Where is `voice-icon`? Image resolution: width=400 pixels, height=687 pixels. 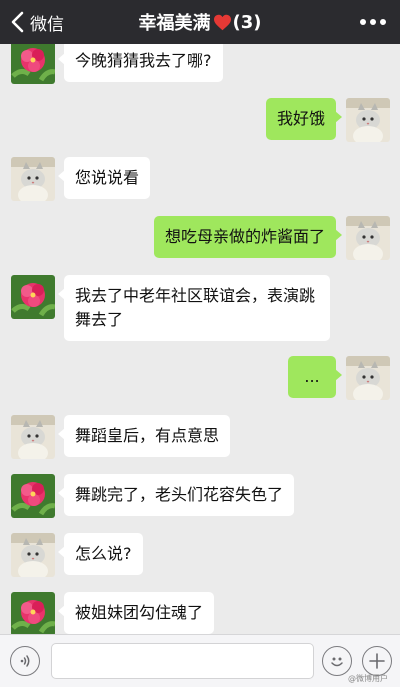 voice-icon is located at coordinates (25, 661).